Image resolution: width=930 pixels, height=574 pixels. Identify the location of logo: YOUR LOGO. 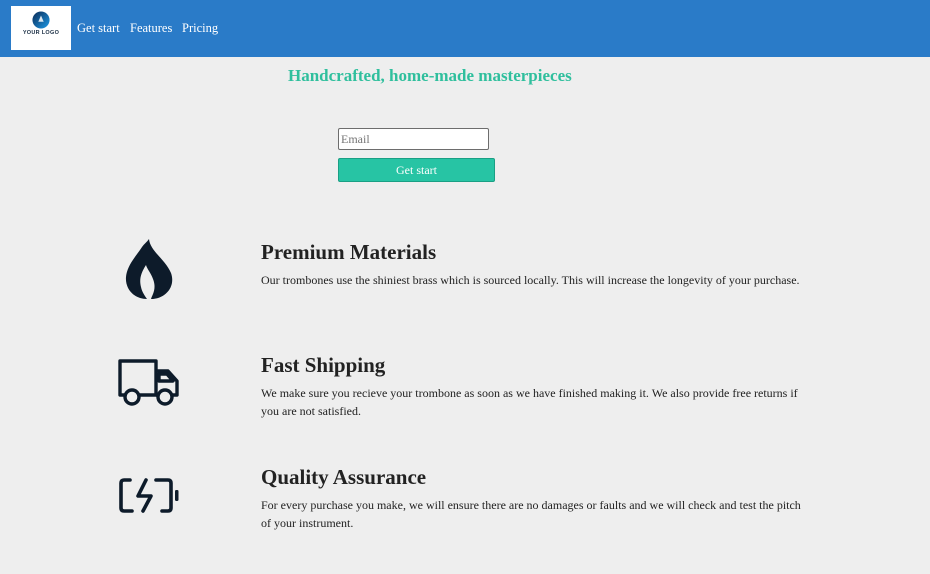
(41, 28).